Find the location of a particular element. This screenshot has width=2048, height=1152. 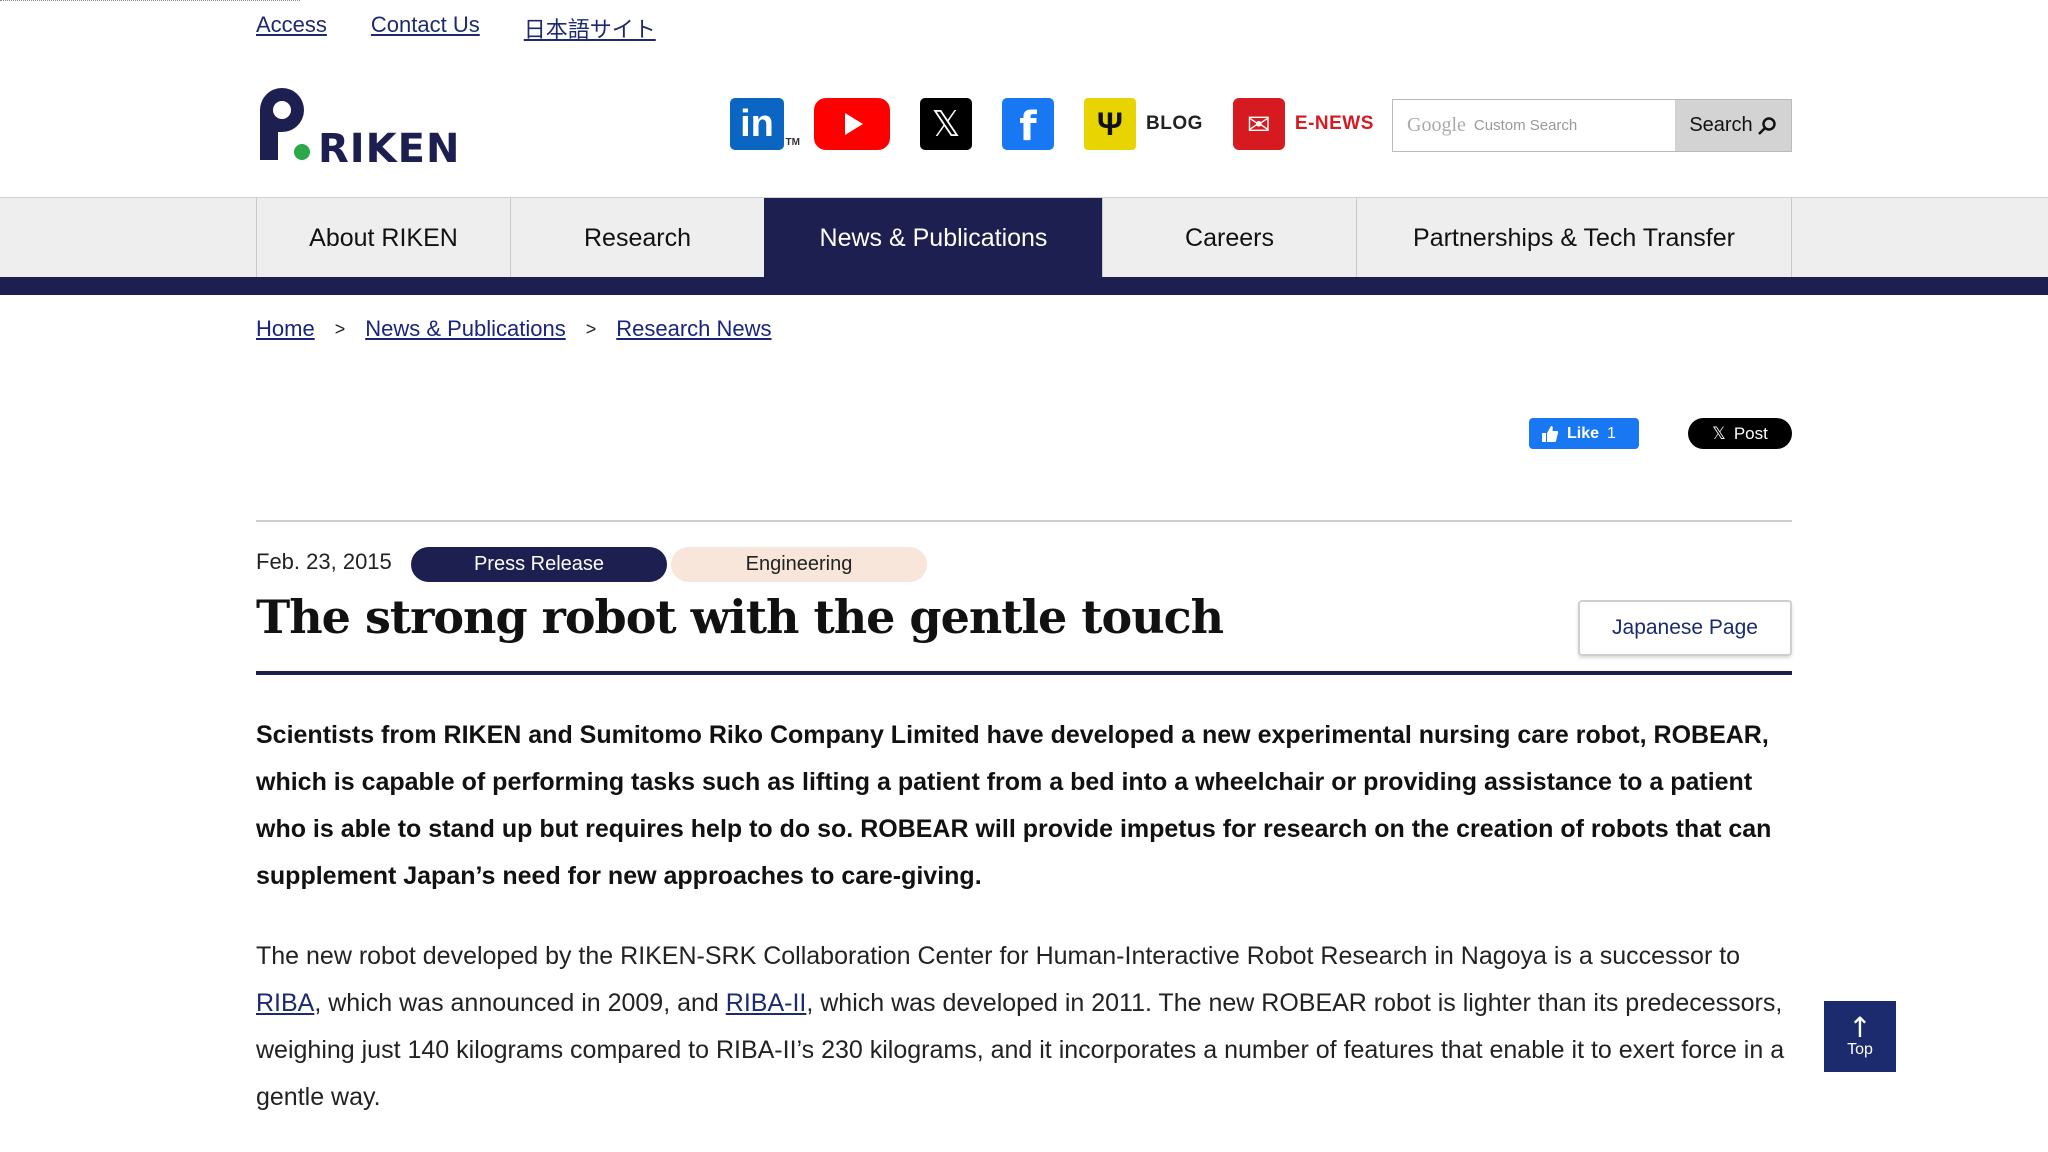

nav-research: Research is located at coordinates (637, 238).